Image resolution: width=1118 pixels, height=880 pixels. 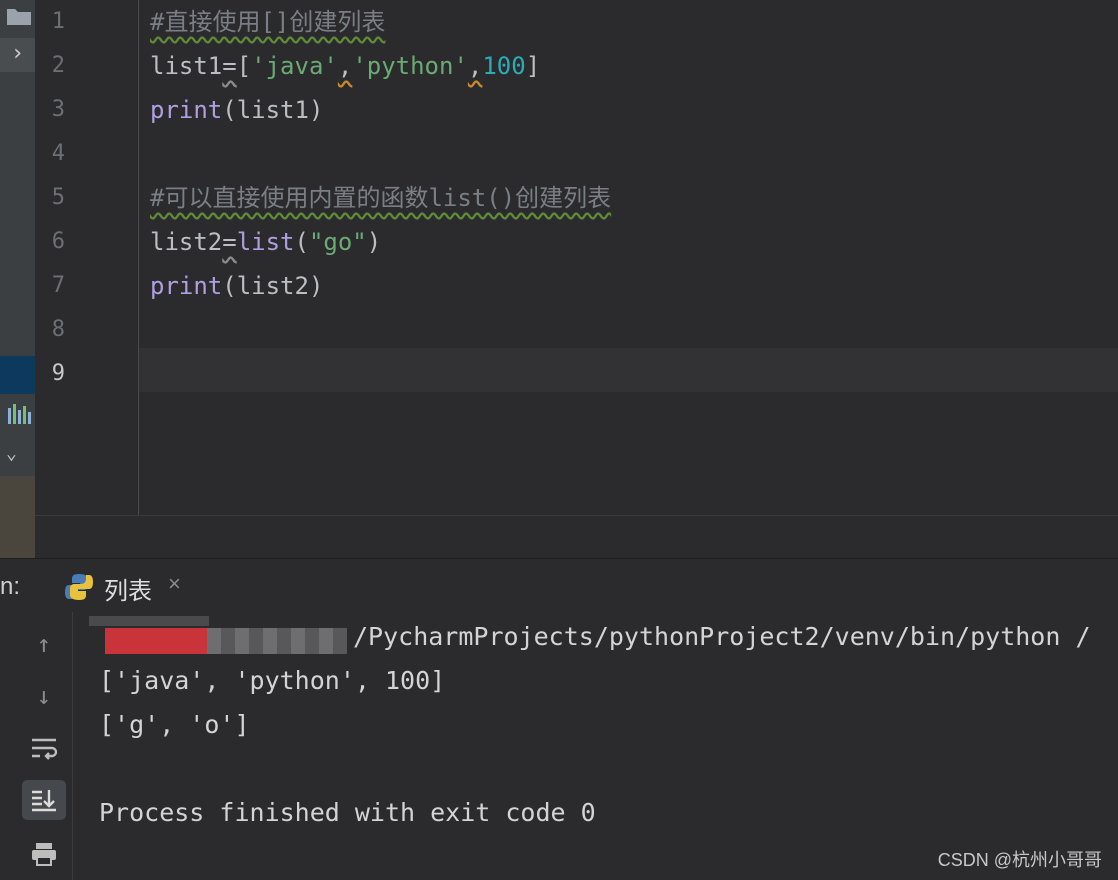 I want to click on strip-panel, so click(x=17, y=517).